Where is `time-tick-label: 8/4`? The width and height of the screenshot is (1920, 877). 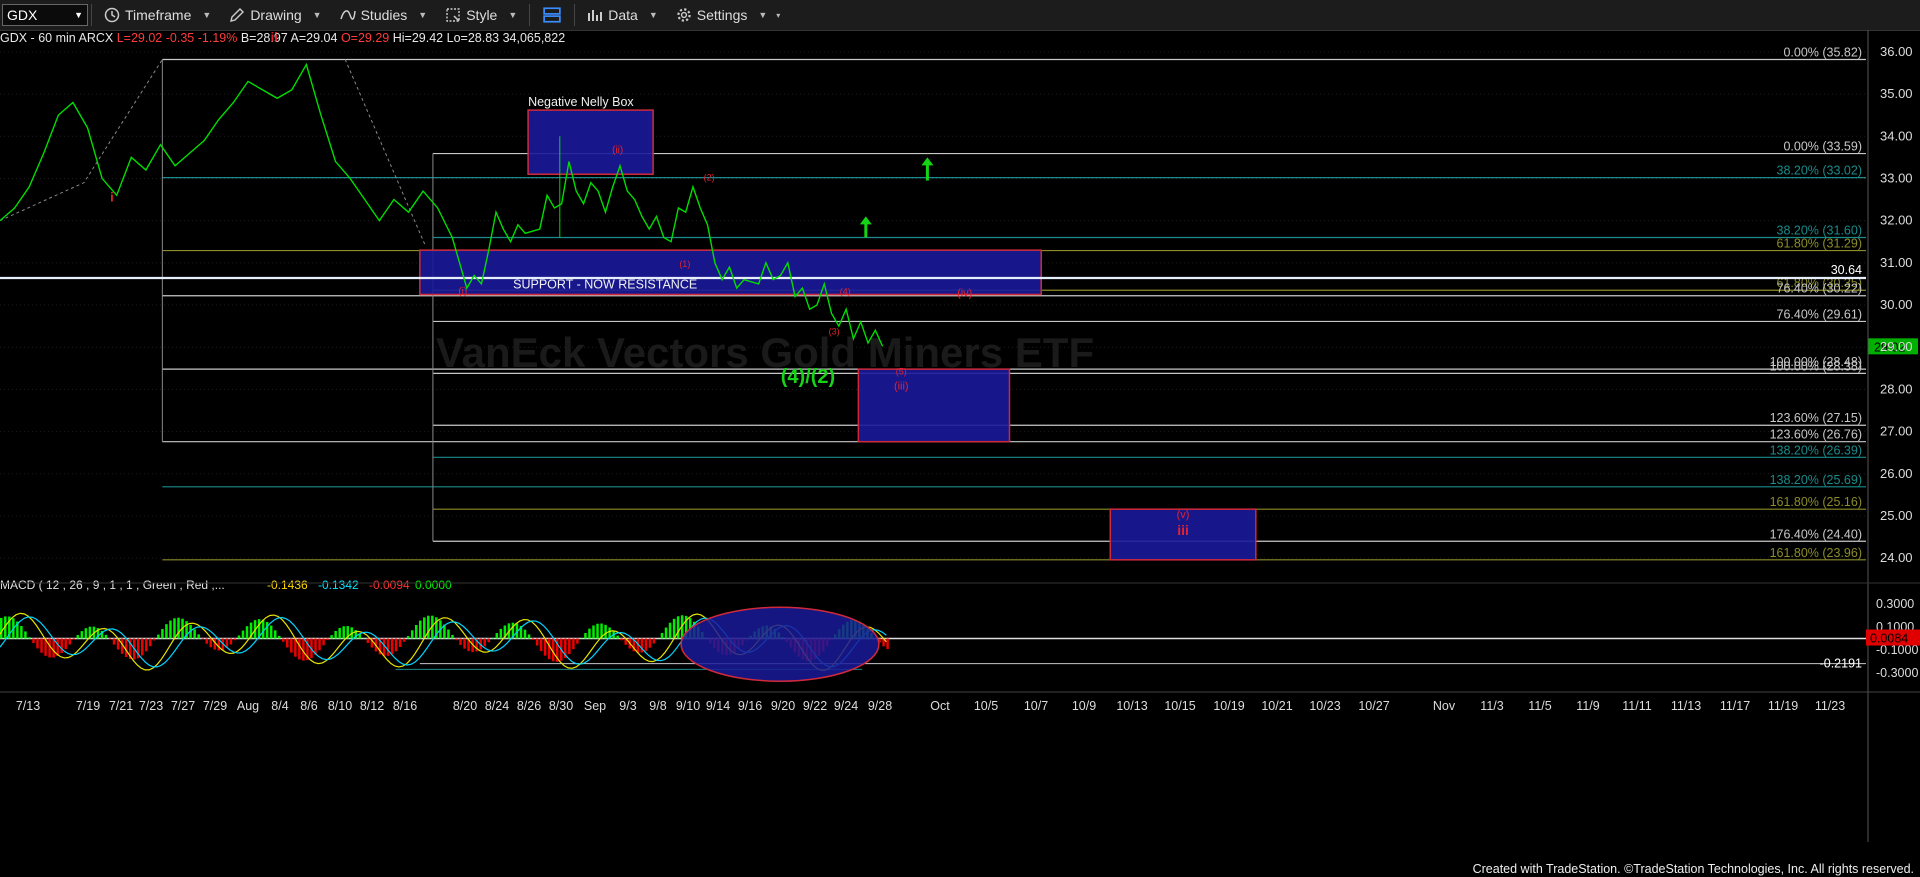
time-tick-label: 8/4 is located at coordinates (279, 706).